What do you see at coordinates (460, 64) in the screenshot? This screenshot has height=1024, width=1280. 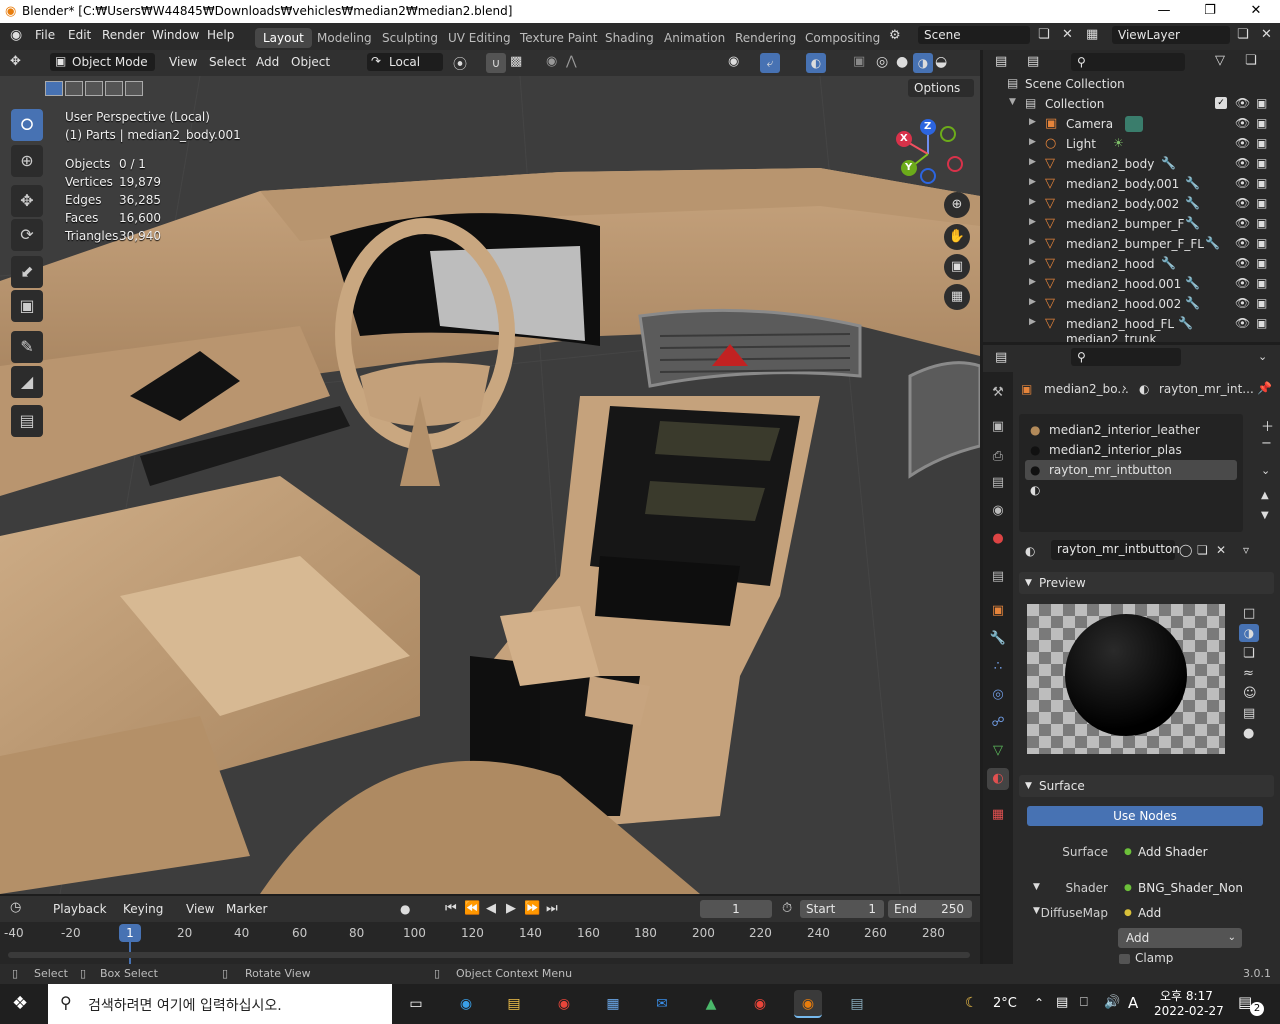 I see `pivot-point-icon: ⦿` at bounding box center [460, 64].